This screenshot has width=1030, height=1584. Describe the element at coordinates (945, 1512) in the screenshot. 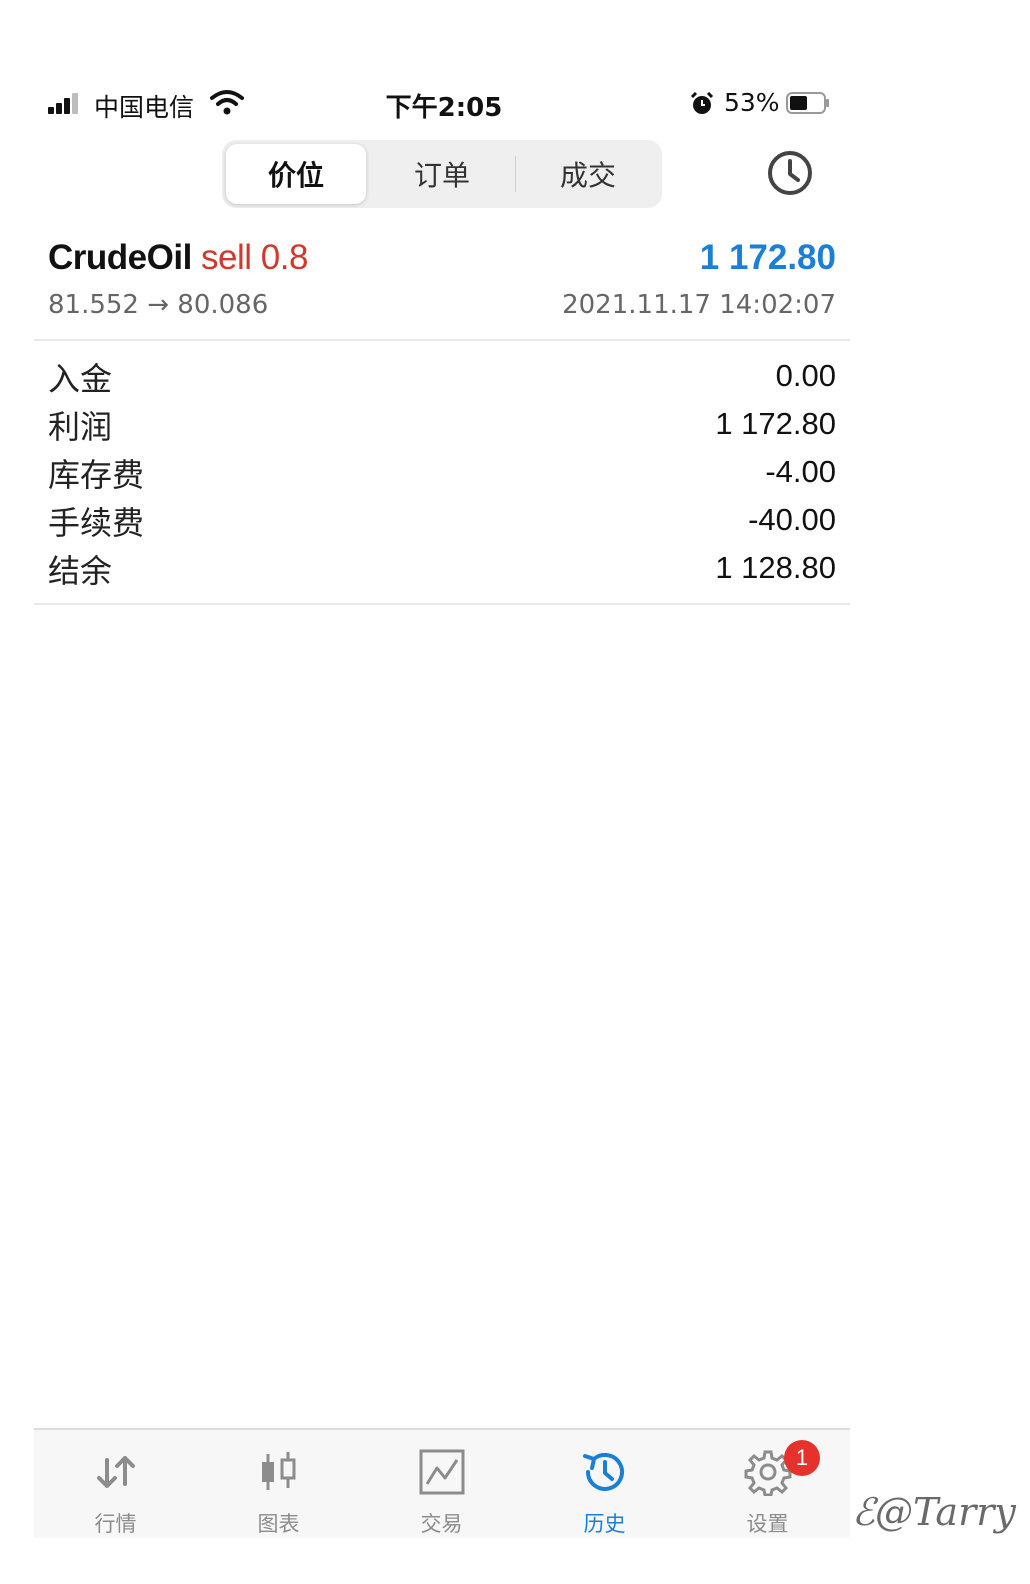

I see `watermark-text: @Tarry` at that location.